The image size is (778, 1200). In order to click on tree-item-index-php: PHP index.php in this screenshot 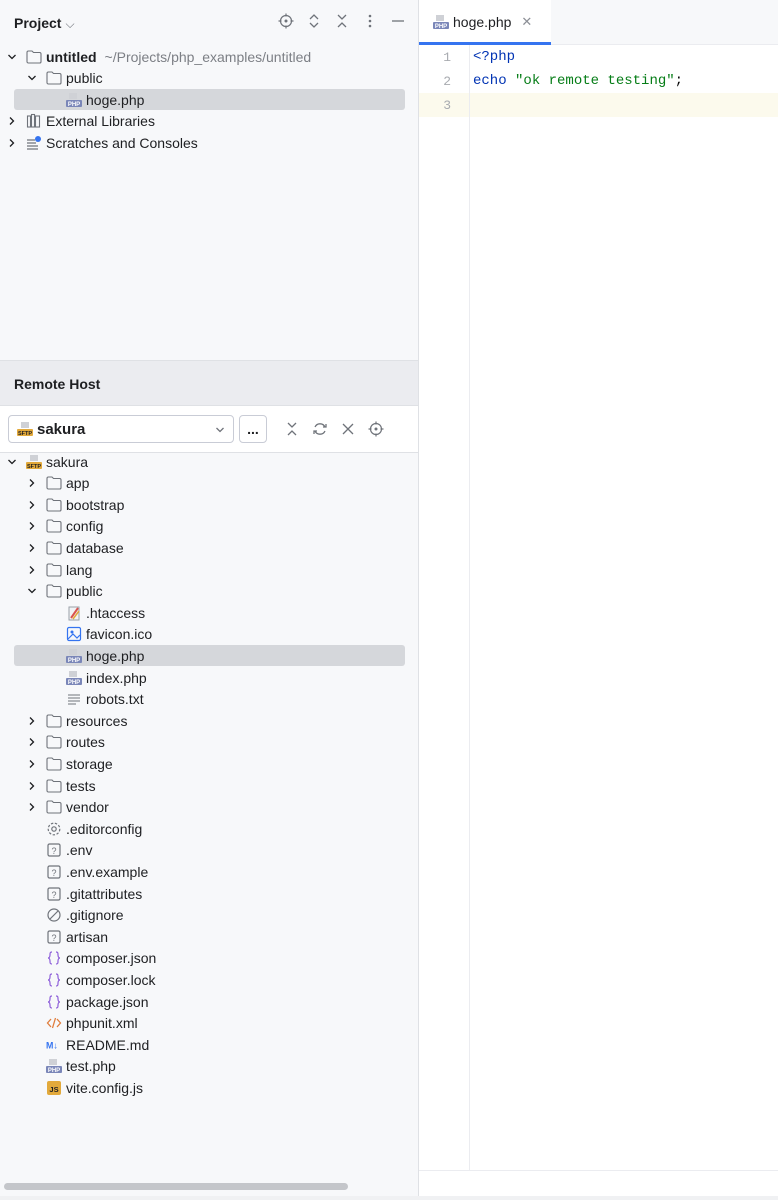, I will do `click(242, 677)`.